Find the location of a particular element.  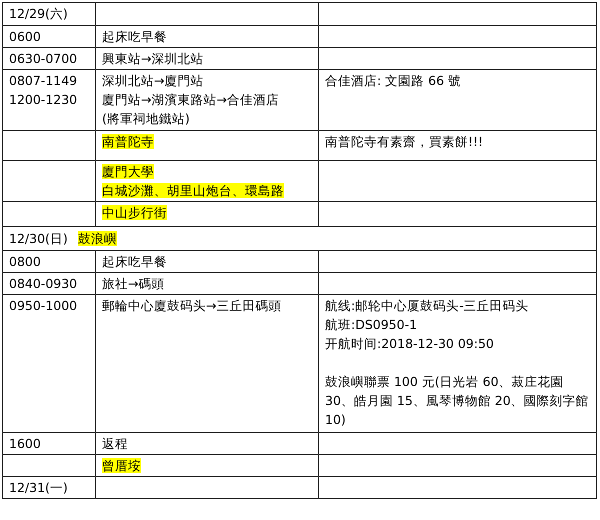

note-text: 鼓浪嶼聯票 100 元(日光岩 60、菽庄花園 30、皓月園 15、風琴博物館 20、國際刻字館 10) is located at coordinates (457, 401).